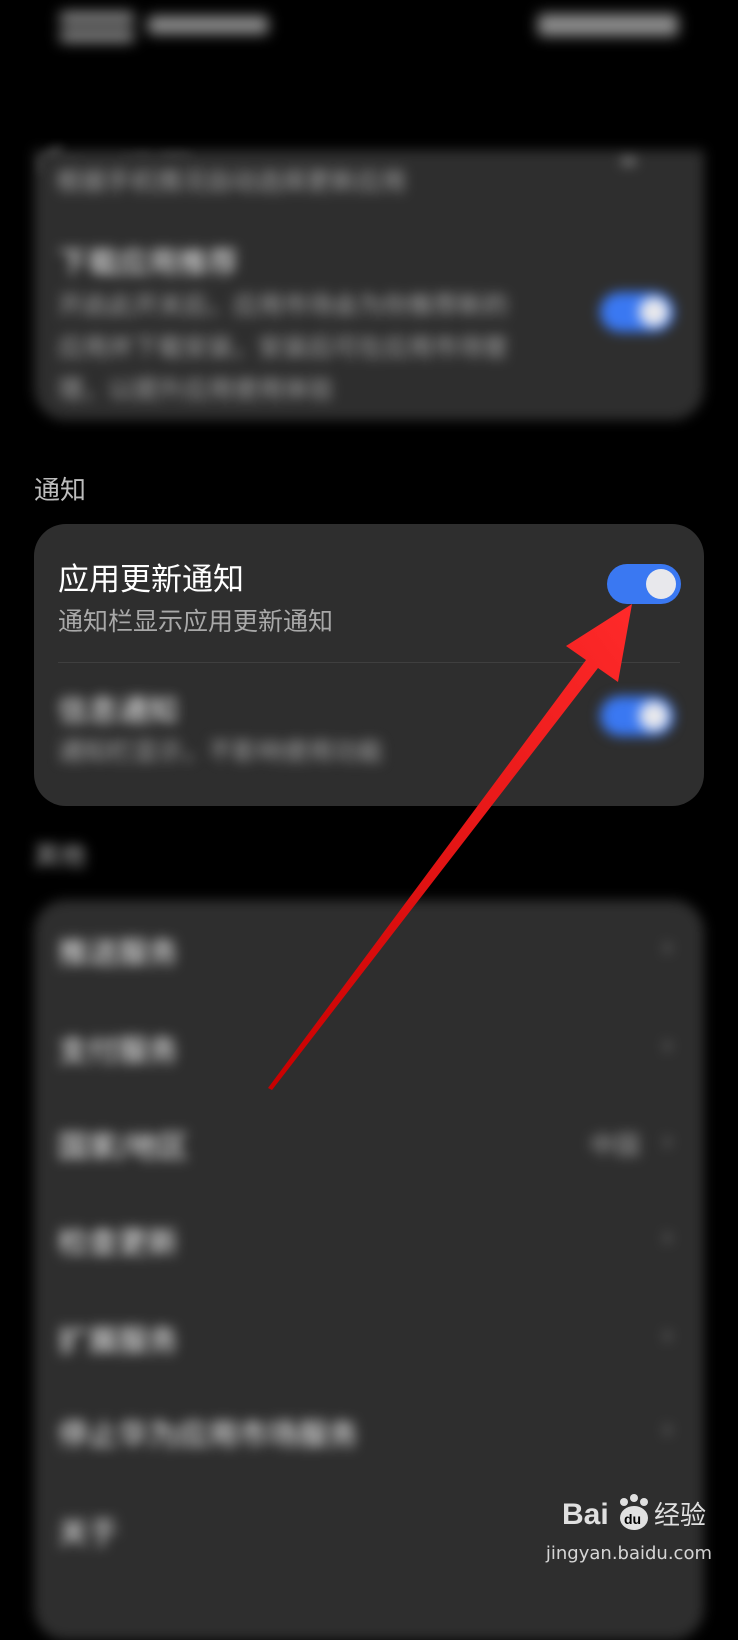 The width and height of the screenshot is (738, 1640). Describe the element at coordinates (608, 25) in the screenshot. I see `battery-icon` at that location.